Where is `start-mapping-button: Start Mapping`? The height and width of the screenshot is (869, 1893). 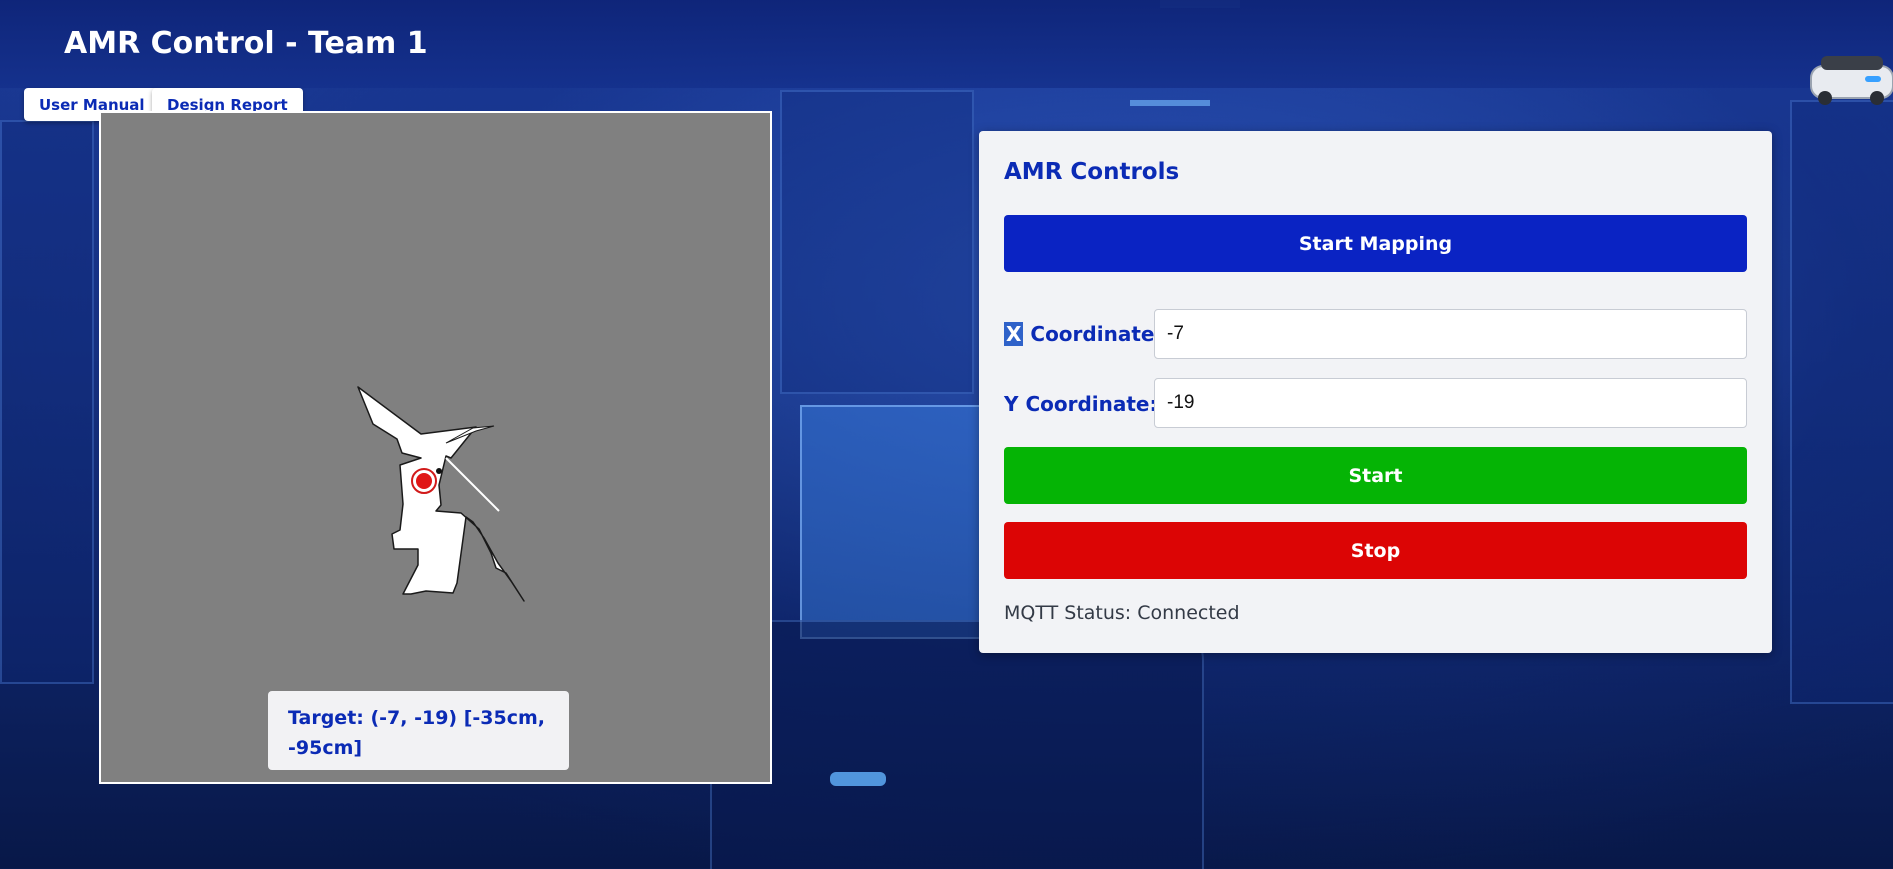 start-mapping-button: Start Mapping is located at coordinates (1375, 243).